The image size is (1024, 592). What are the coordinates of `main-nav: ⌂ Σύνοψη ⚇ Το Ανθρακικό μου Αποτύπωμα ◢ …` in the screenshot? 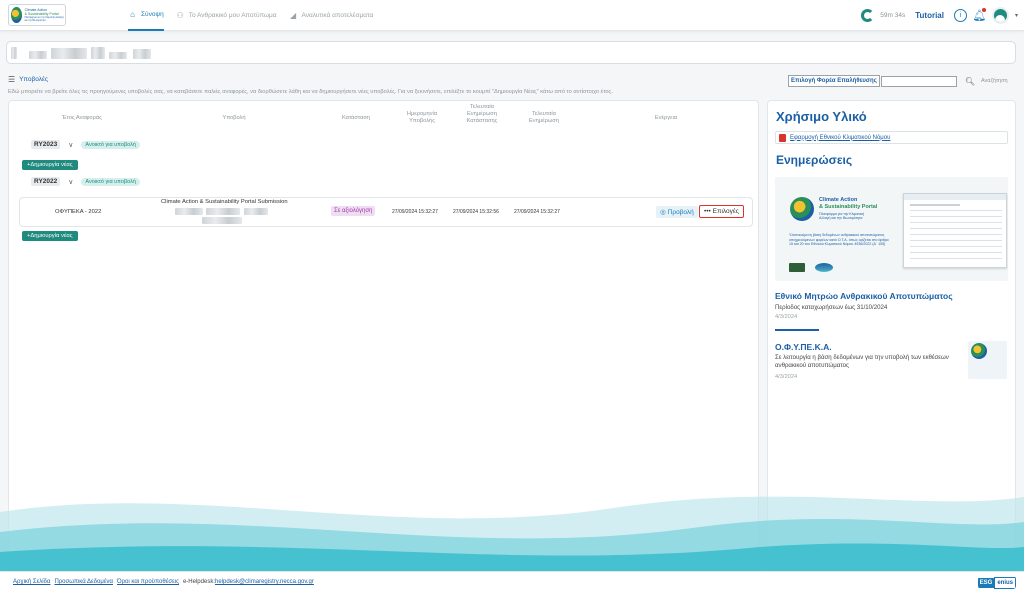 It's located at (250, 15).